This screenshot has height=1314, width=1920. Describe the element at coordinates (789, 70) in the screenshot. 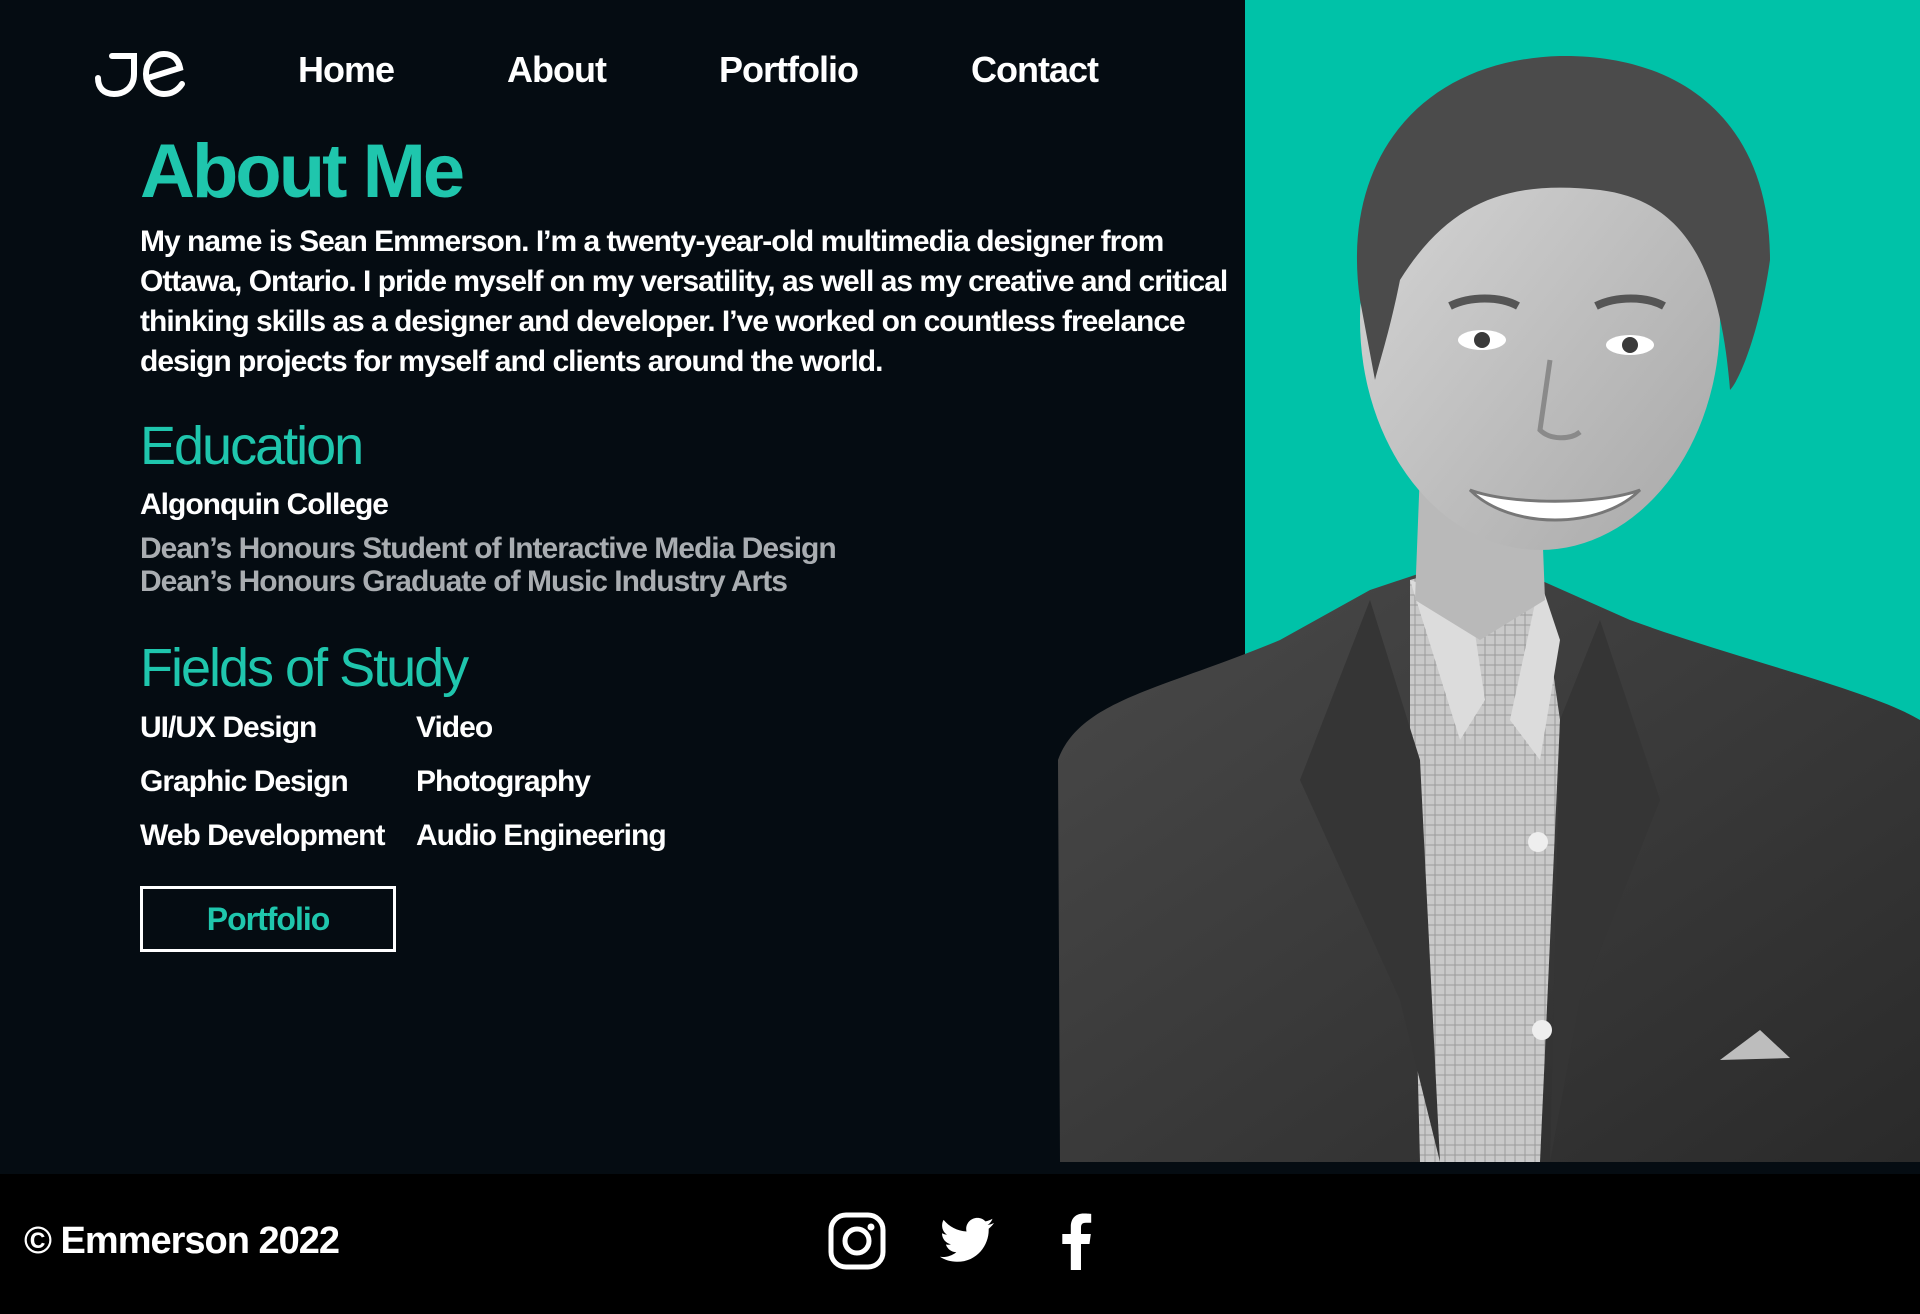

I see `nav-portfolio-link: Portfolio` at that location.